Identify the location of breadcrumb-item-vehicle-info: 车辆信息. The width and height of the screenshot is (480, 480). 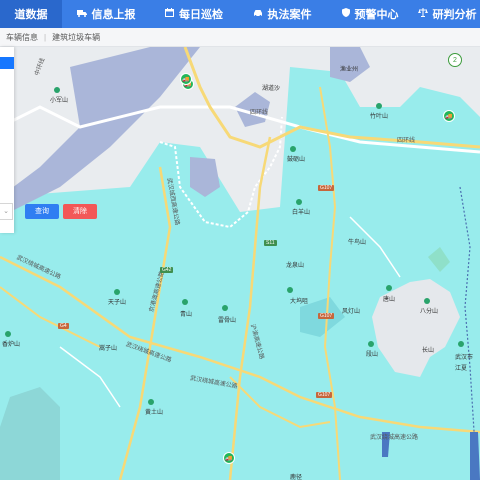
(22, 37).